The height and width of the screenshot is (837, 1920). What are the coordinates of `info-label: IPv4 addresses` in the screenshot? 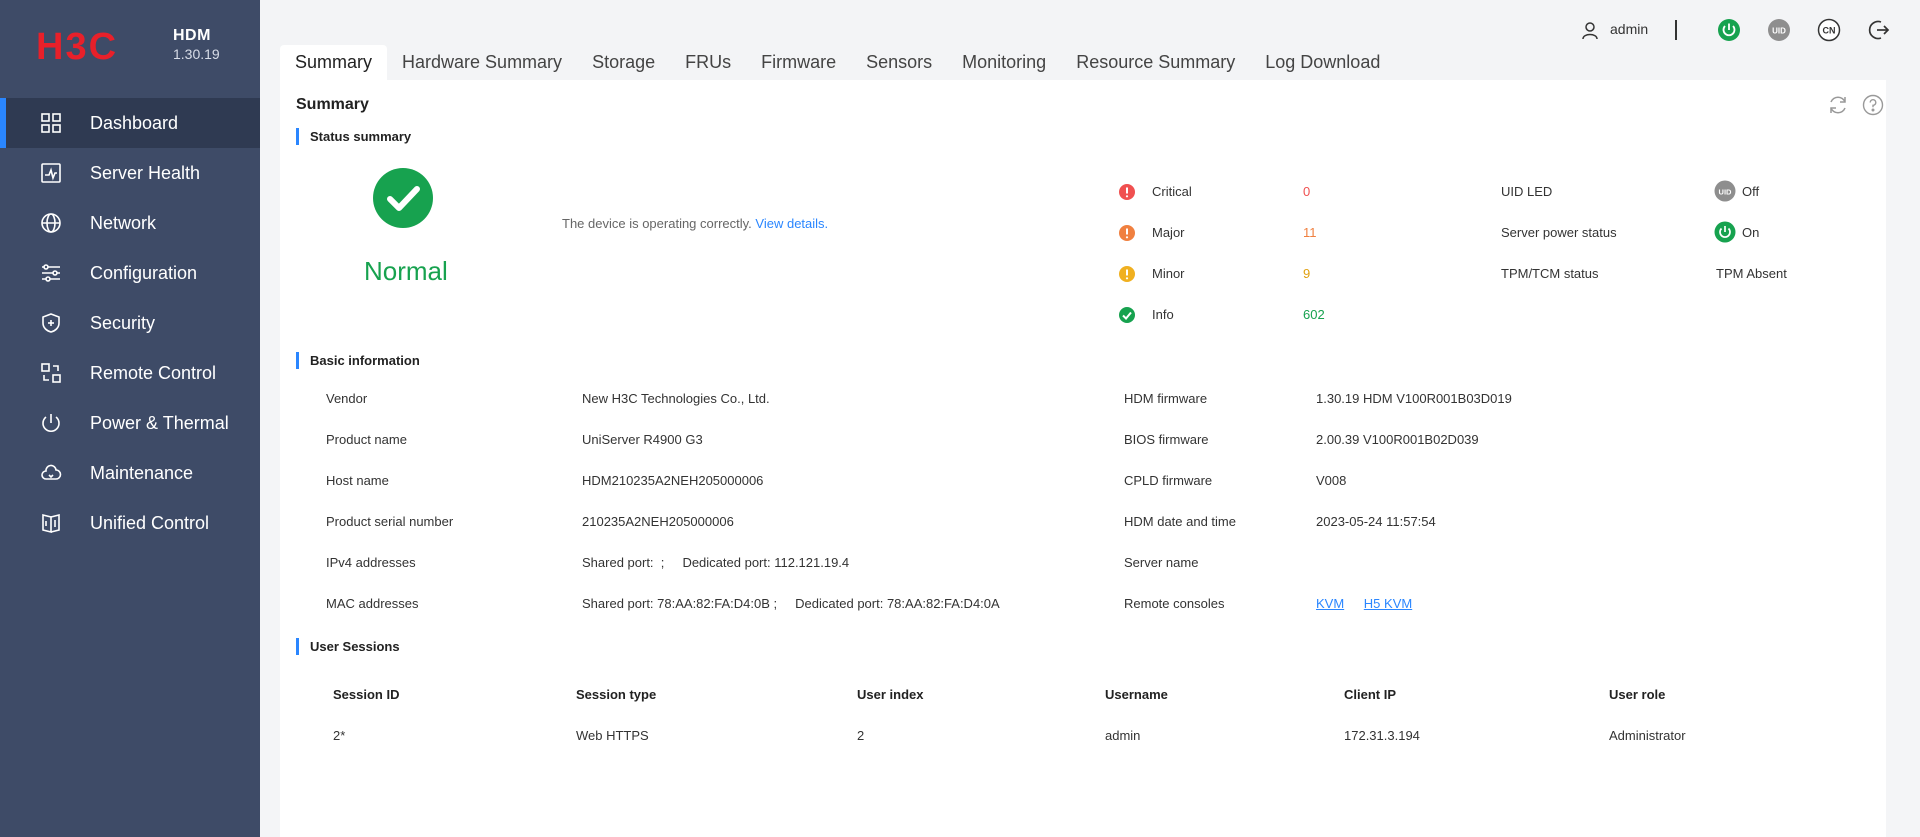 It's located at (371, 562).